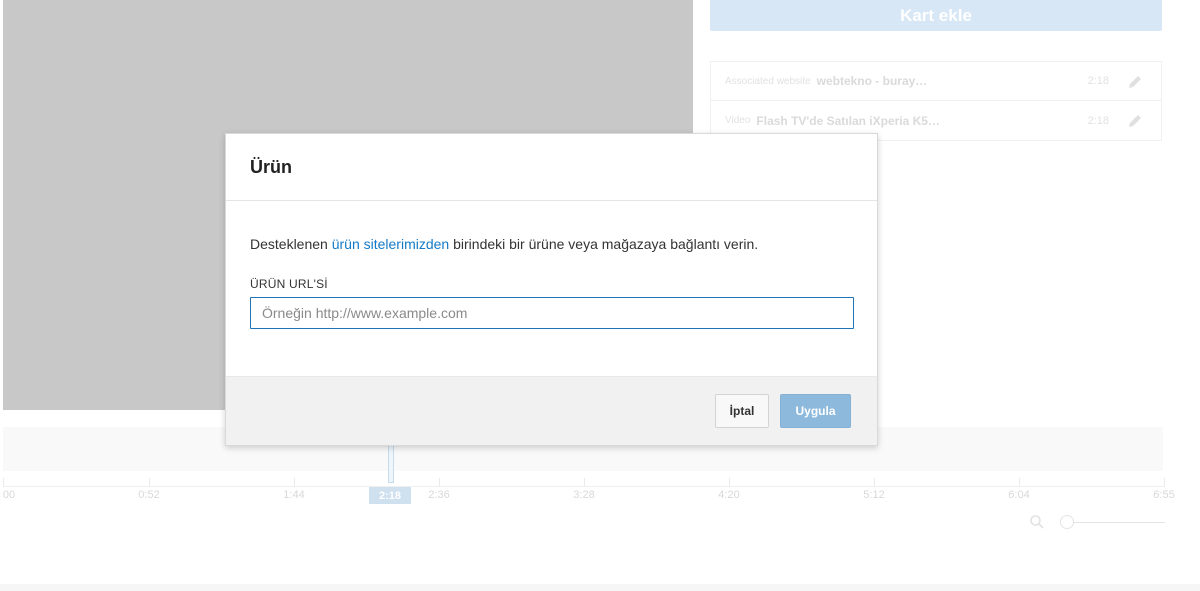  I want to click on playhead-handle, so click(391, 464).